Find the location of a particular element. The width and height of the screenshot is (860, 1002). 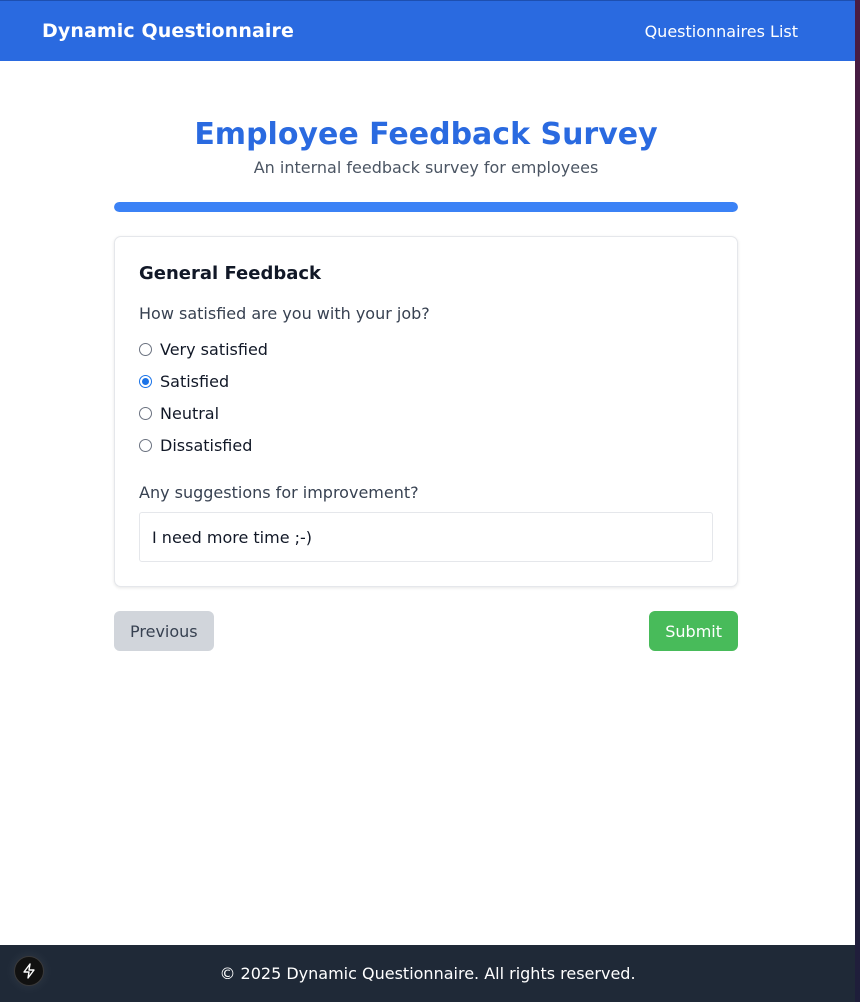

brand-title: Dynamic Questionnaire is located at coordinates (168, 31).